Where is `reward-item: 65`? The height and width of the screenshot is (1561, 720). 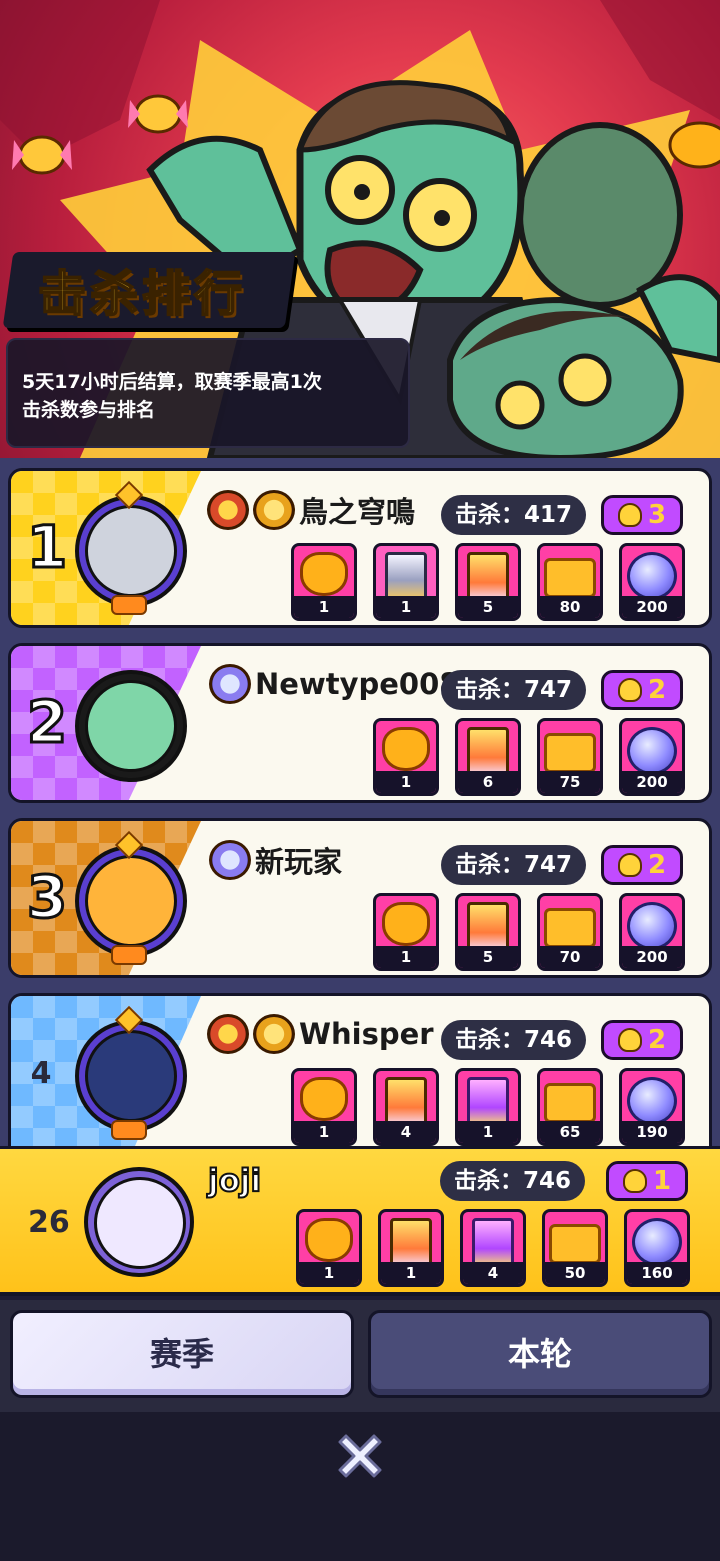 reward-item: 65 is located at coordinates (570, 1107).